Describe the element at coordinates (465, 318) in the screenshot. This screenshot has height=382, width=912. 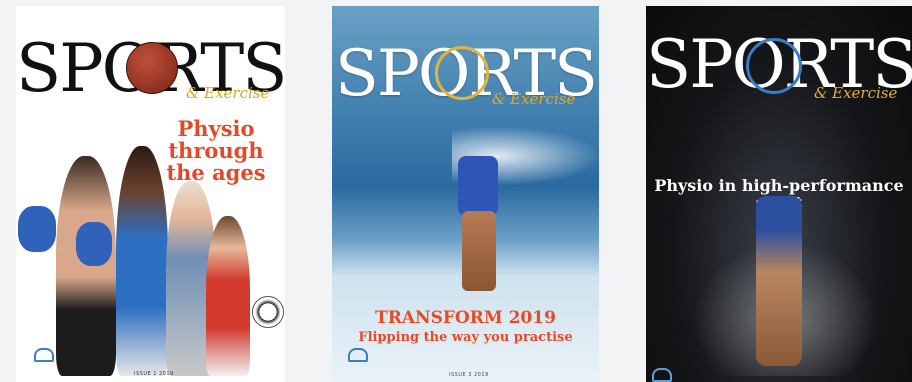
I see `cover-headline: TRANSFORM 2019` at that location.